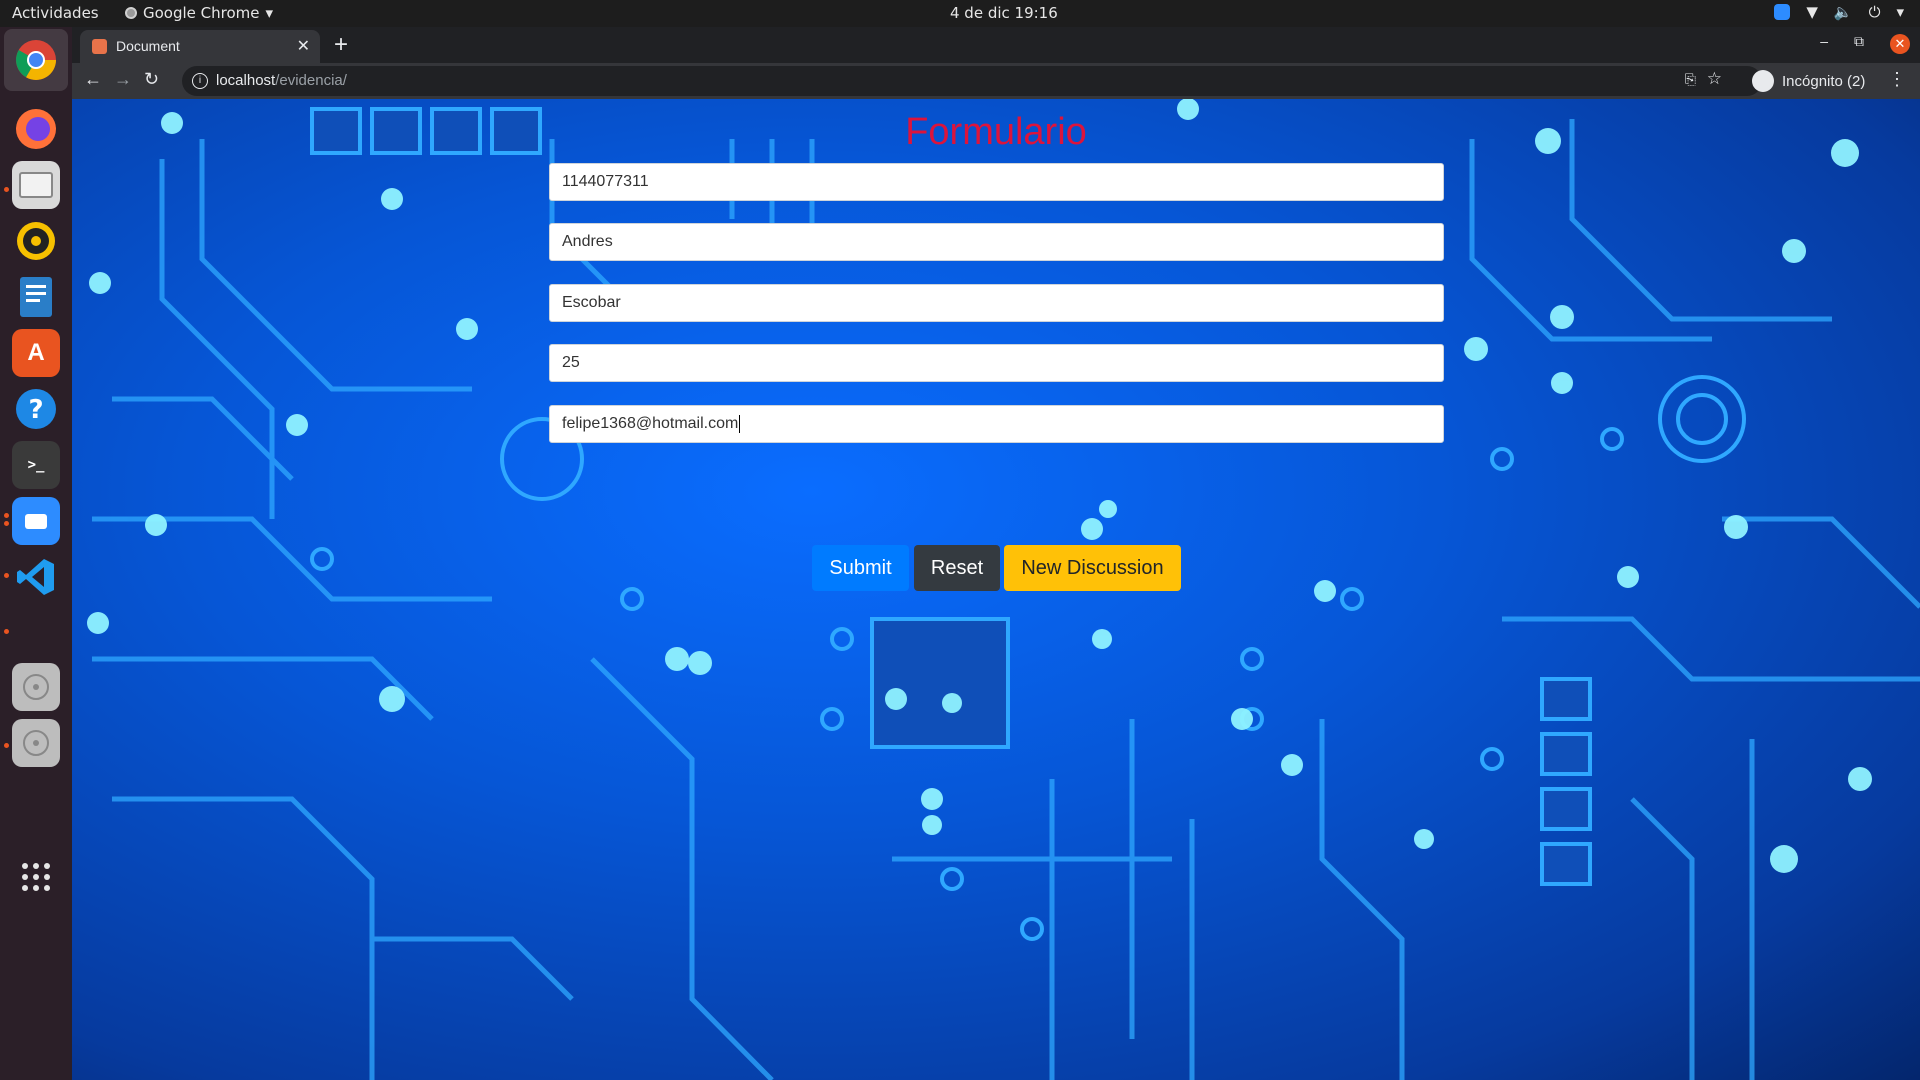 The image size is (1920, 1080). I want to click on back-icon: ←, so click(93, 79).